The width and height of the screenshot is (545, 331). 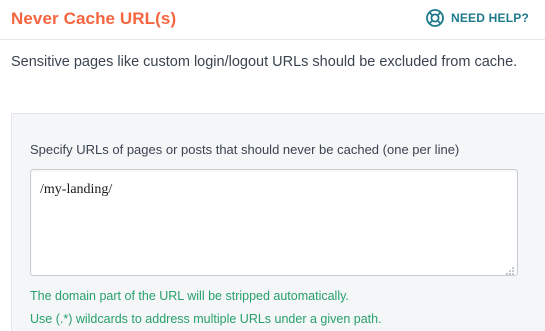 I want to click on resize-grip-icon, so click(x=510, y=269).